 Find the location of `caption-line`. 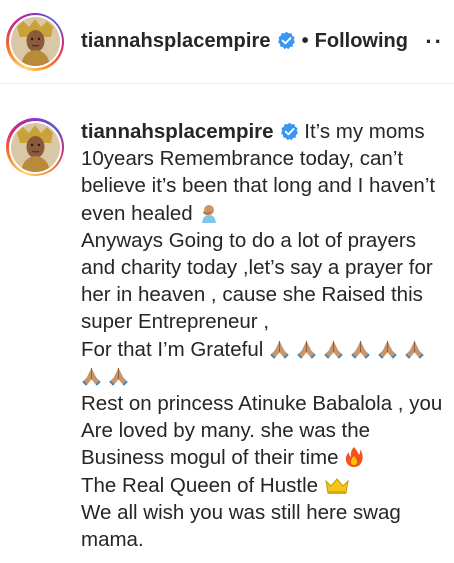

caption-line is located at coordinates (263, 376).